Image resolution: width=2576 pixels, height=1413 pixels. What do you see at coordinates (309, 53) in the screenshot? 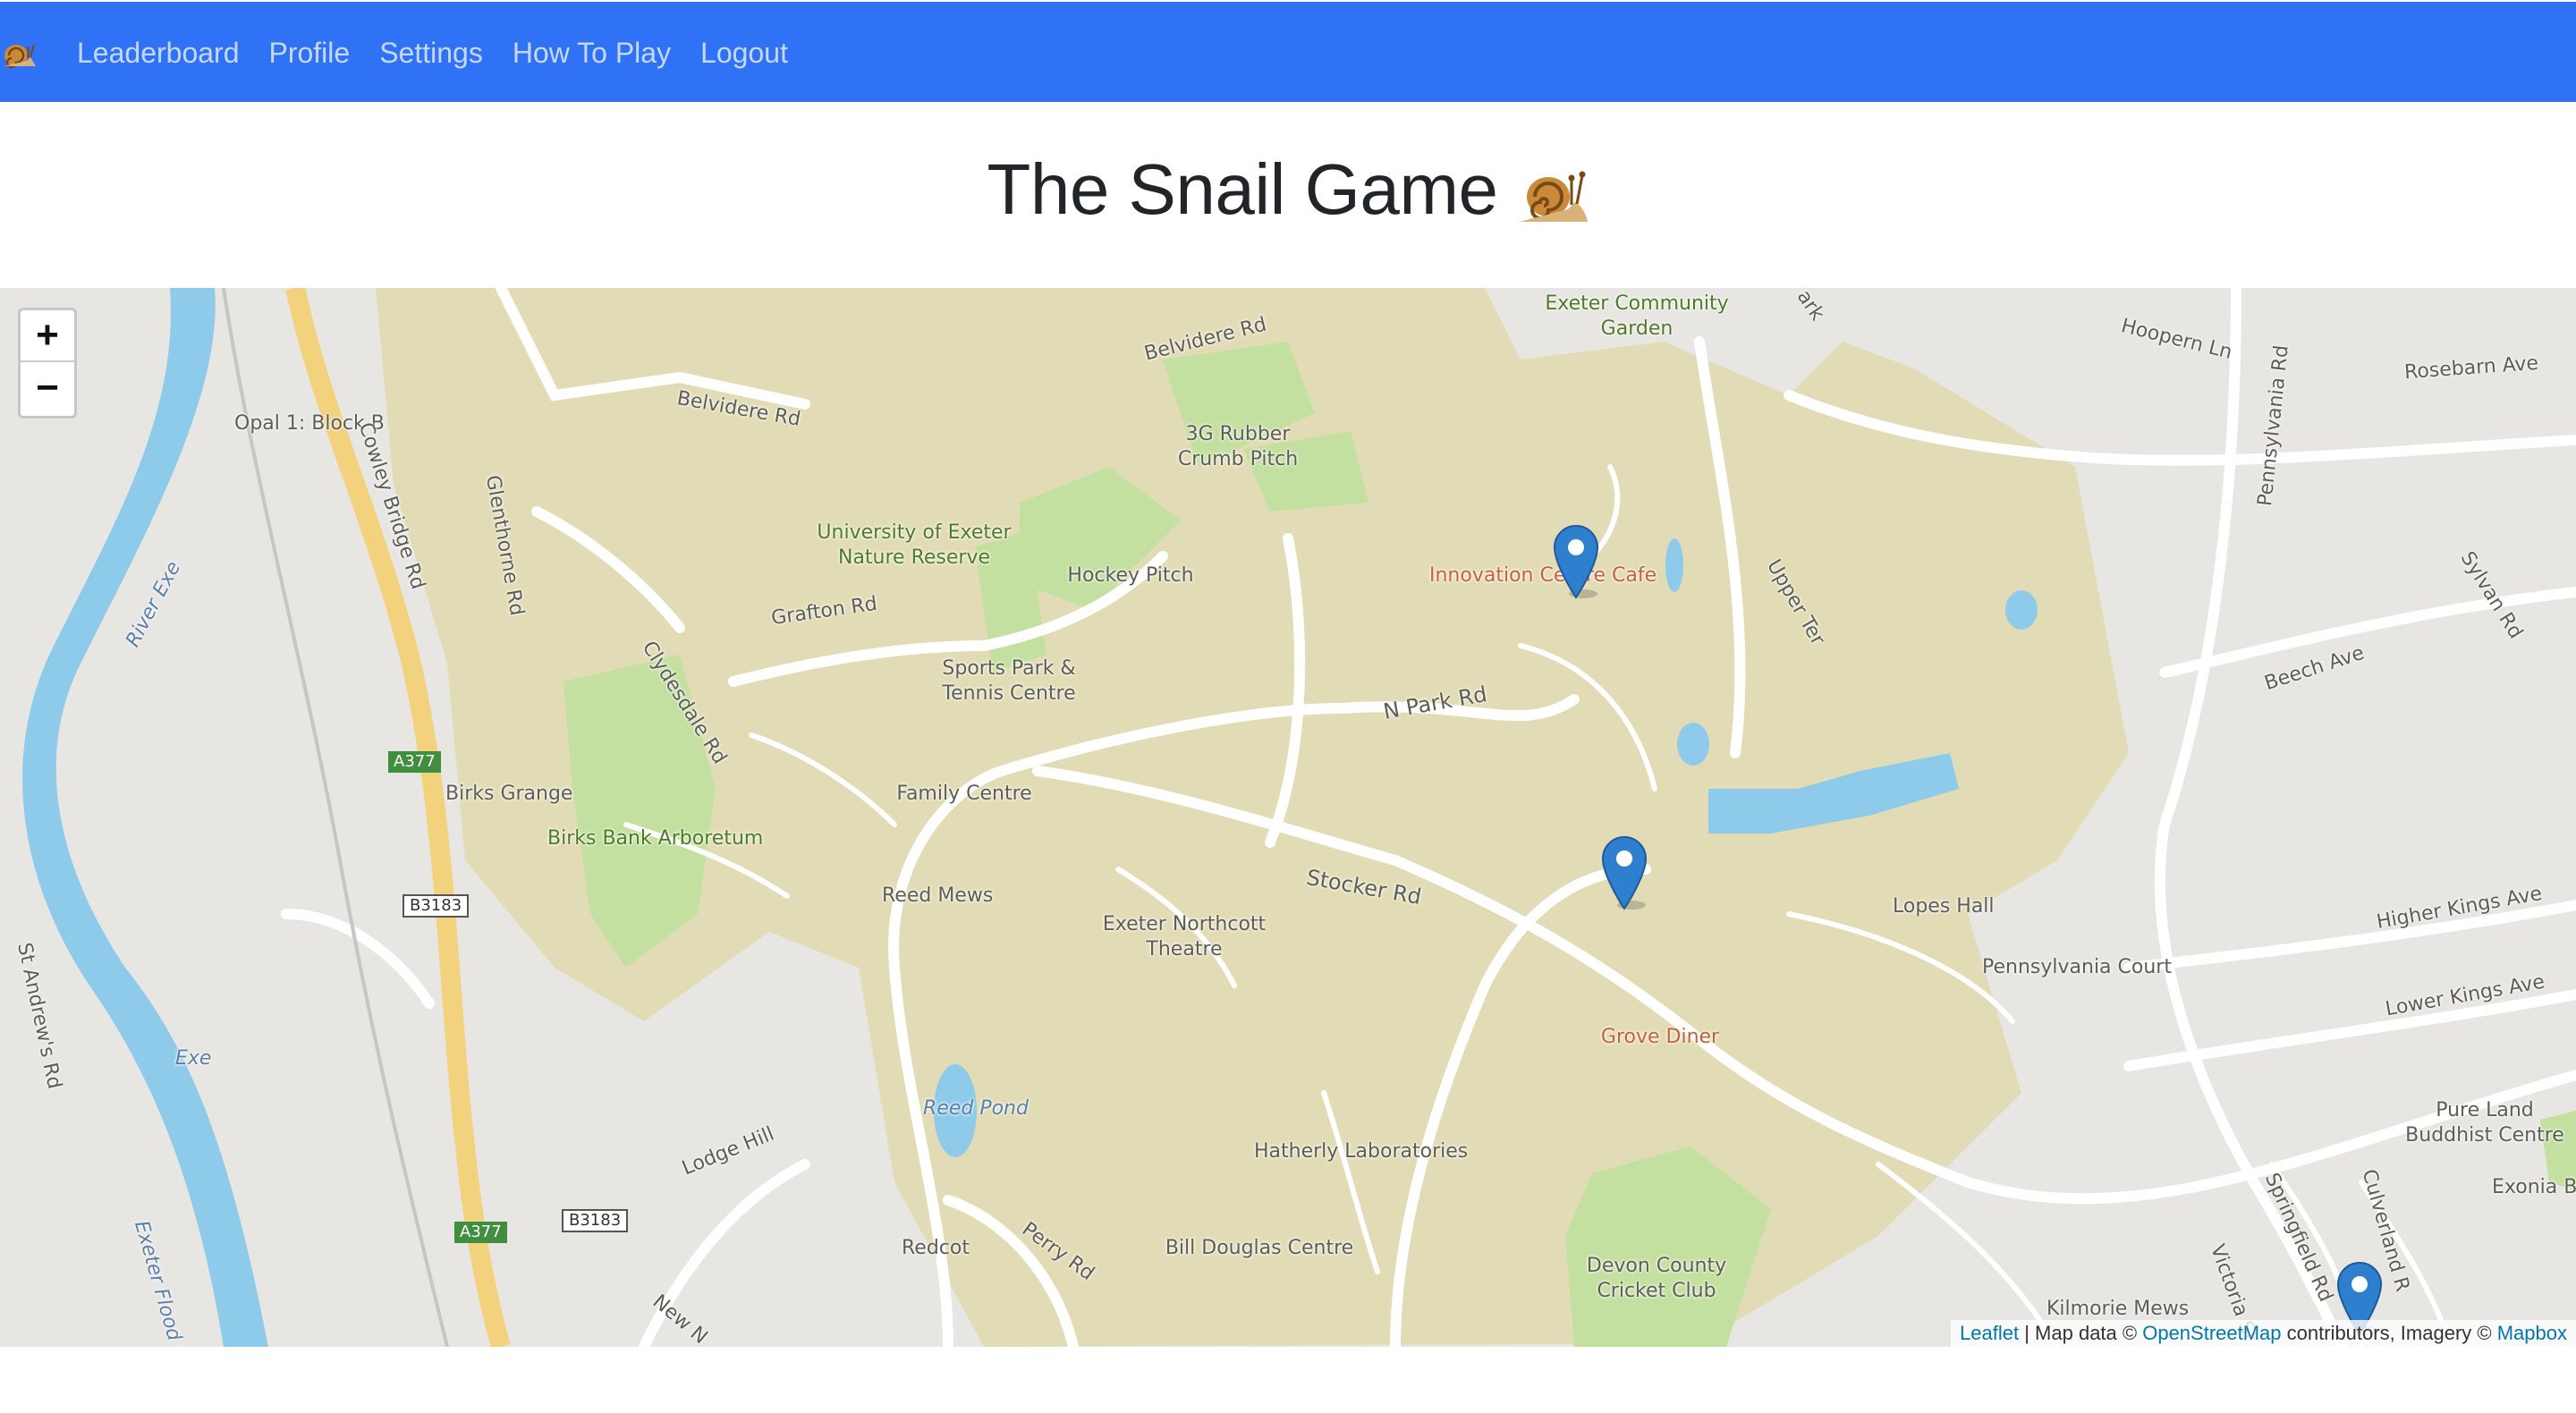
I see `nav-profile: Profile` at bounding box center [309, 53].